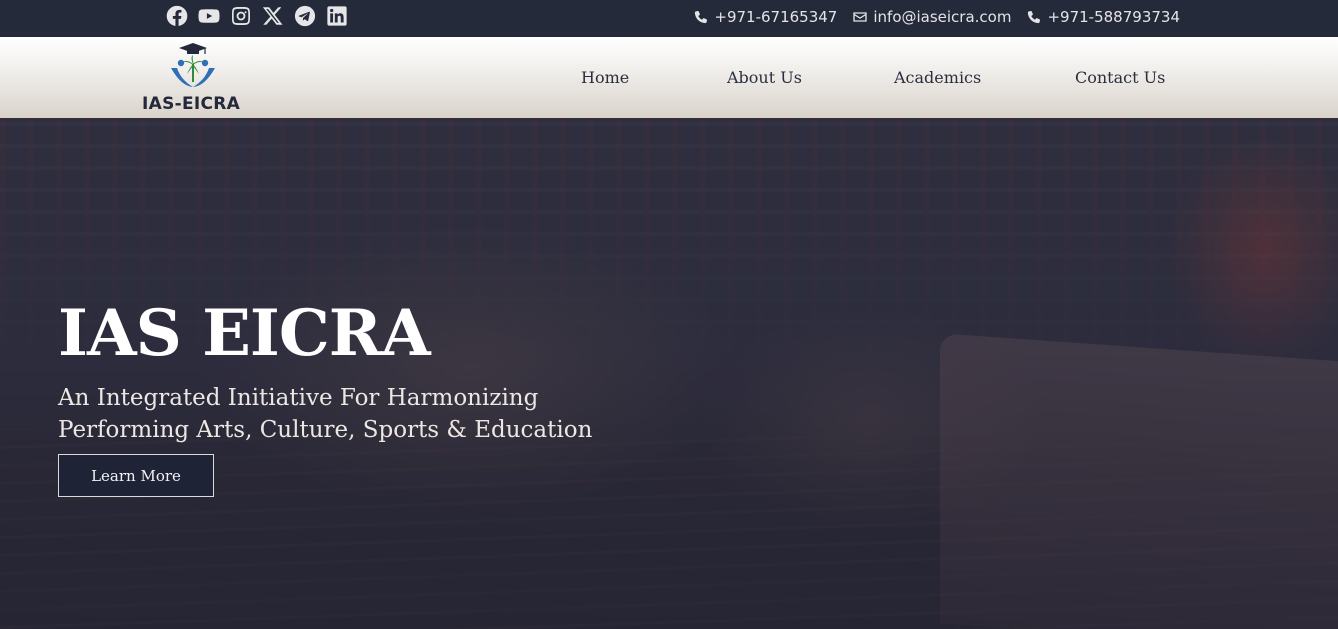 Image resolution: width=1338 pixels, height=629 pixels. I want to click on email-address: info@iaseicra.com, so click(942, 17).